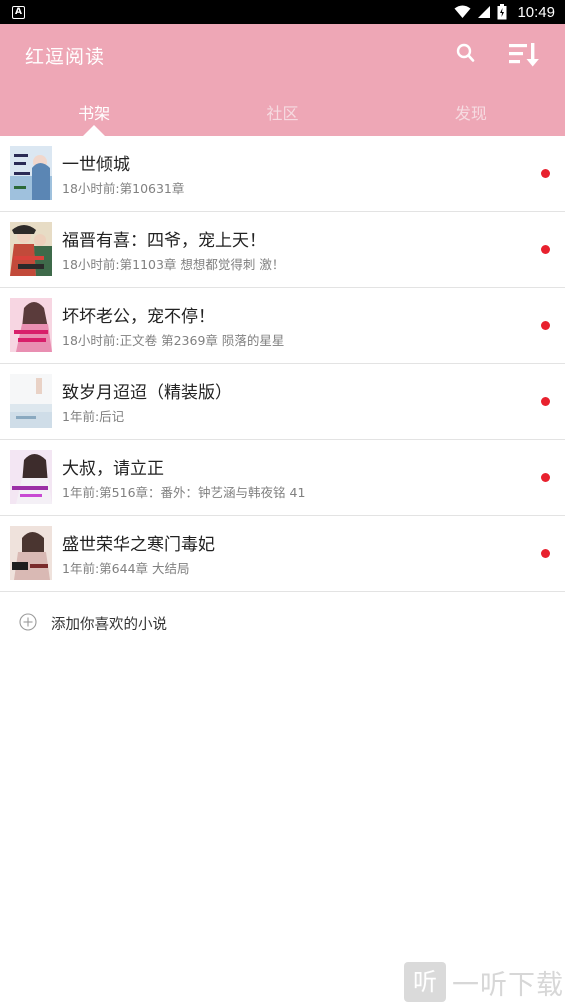 This screenshot has width=565, height=1005. What do you see at coordinates (164, 241) in the screenshot?
I see `book-title: 福晋有喜：四爷，宠上天！` at bounding box center [164, 241].